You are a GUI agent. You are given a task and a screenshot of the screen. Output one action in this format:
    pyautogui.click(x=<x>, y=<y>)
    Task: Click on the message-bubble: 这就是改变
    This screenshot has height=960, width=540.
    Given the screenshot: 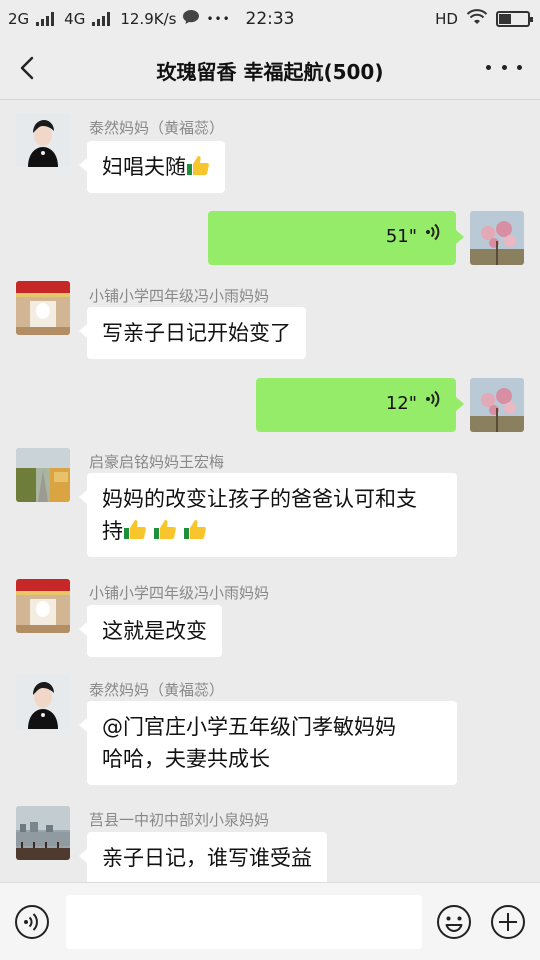 What is the action you would take?
    pyautogui.click(x=150, y=631)
    